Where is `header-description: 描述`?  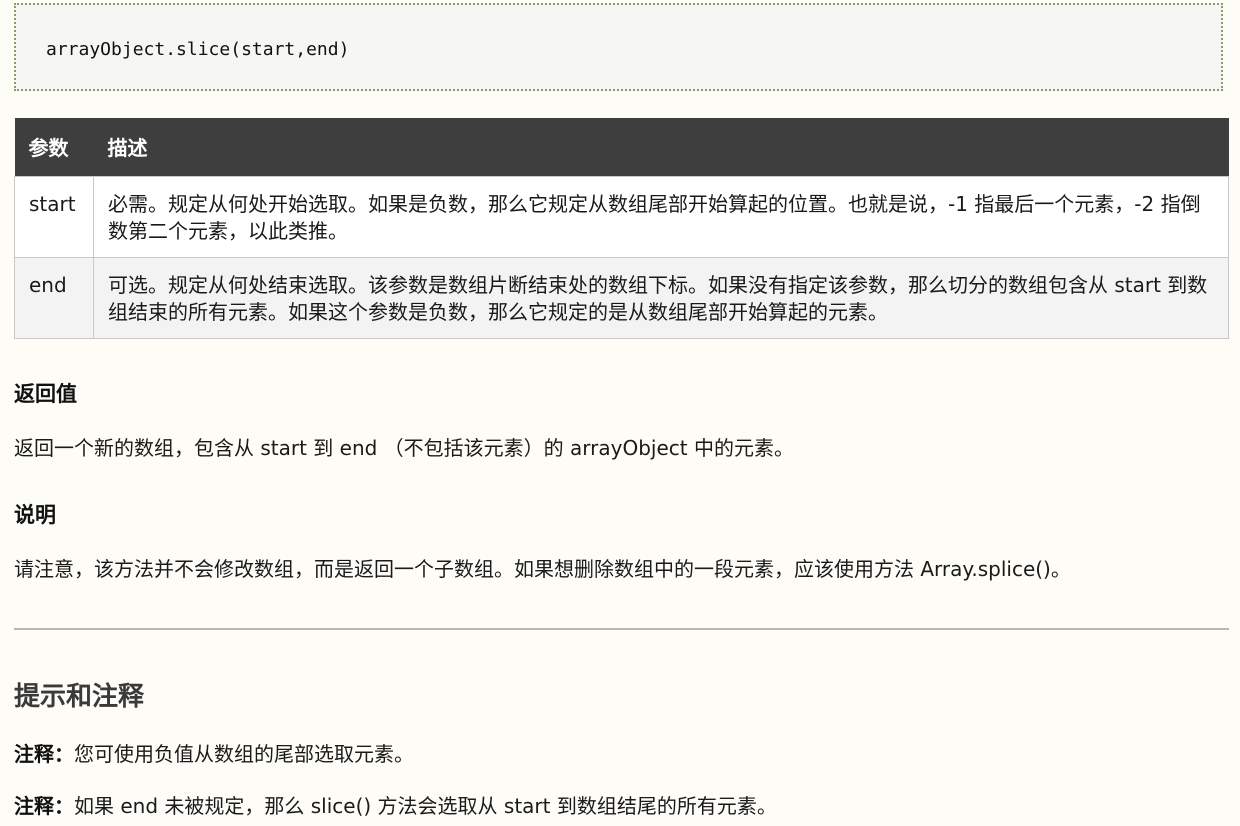
header-description: 描述 is located at coordinates (661, 147).